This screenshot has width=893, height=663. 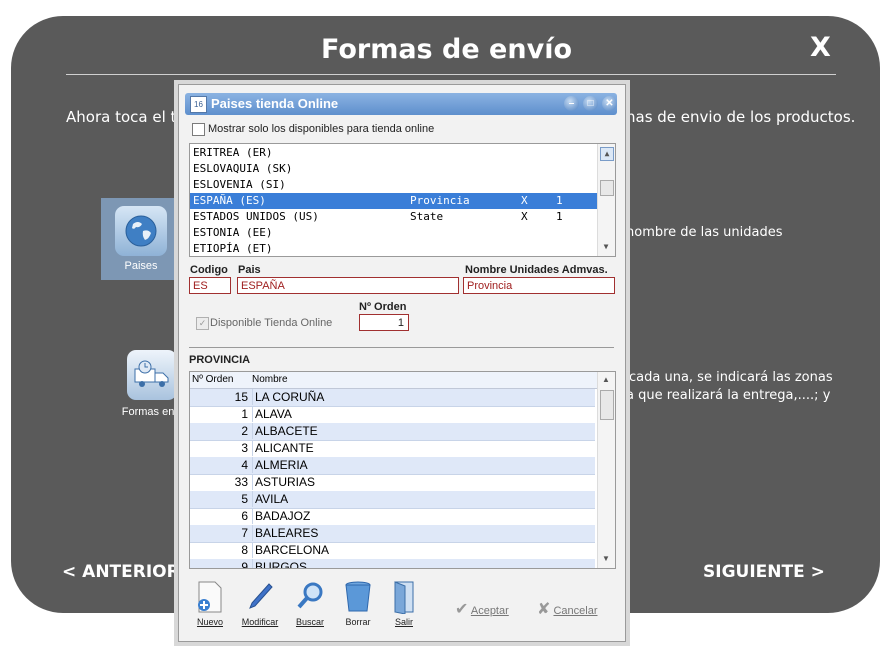 What do you see at coordinates (524, 200) in the screenshot?
I see `country-mark: X` at bounding box center [524, 200].